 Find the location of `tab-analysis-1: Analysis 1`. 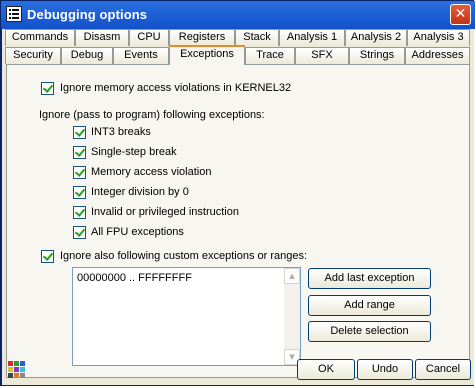

tab-analysis-1: Analysis 1 is located at coordinates (312, 37).